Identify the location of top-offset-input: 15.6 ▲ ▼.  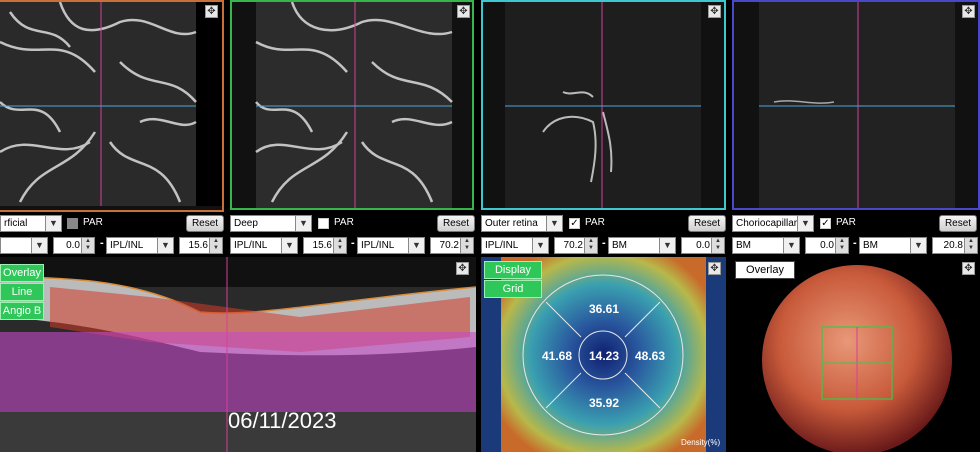
(325, 245).